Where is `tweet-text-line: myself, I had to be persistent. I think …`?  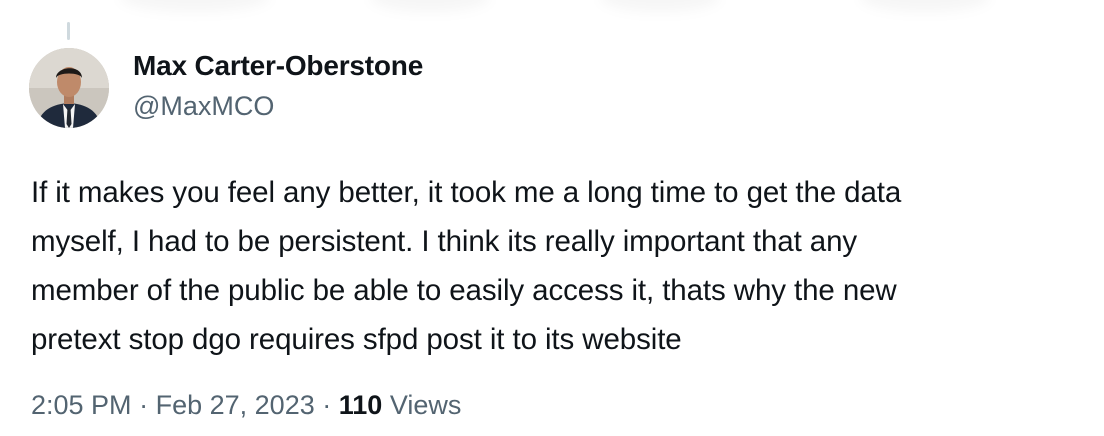
tweet-text-line: myself, I had to be persistent. I think … is located at coordinates (444, 241).